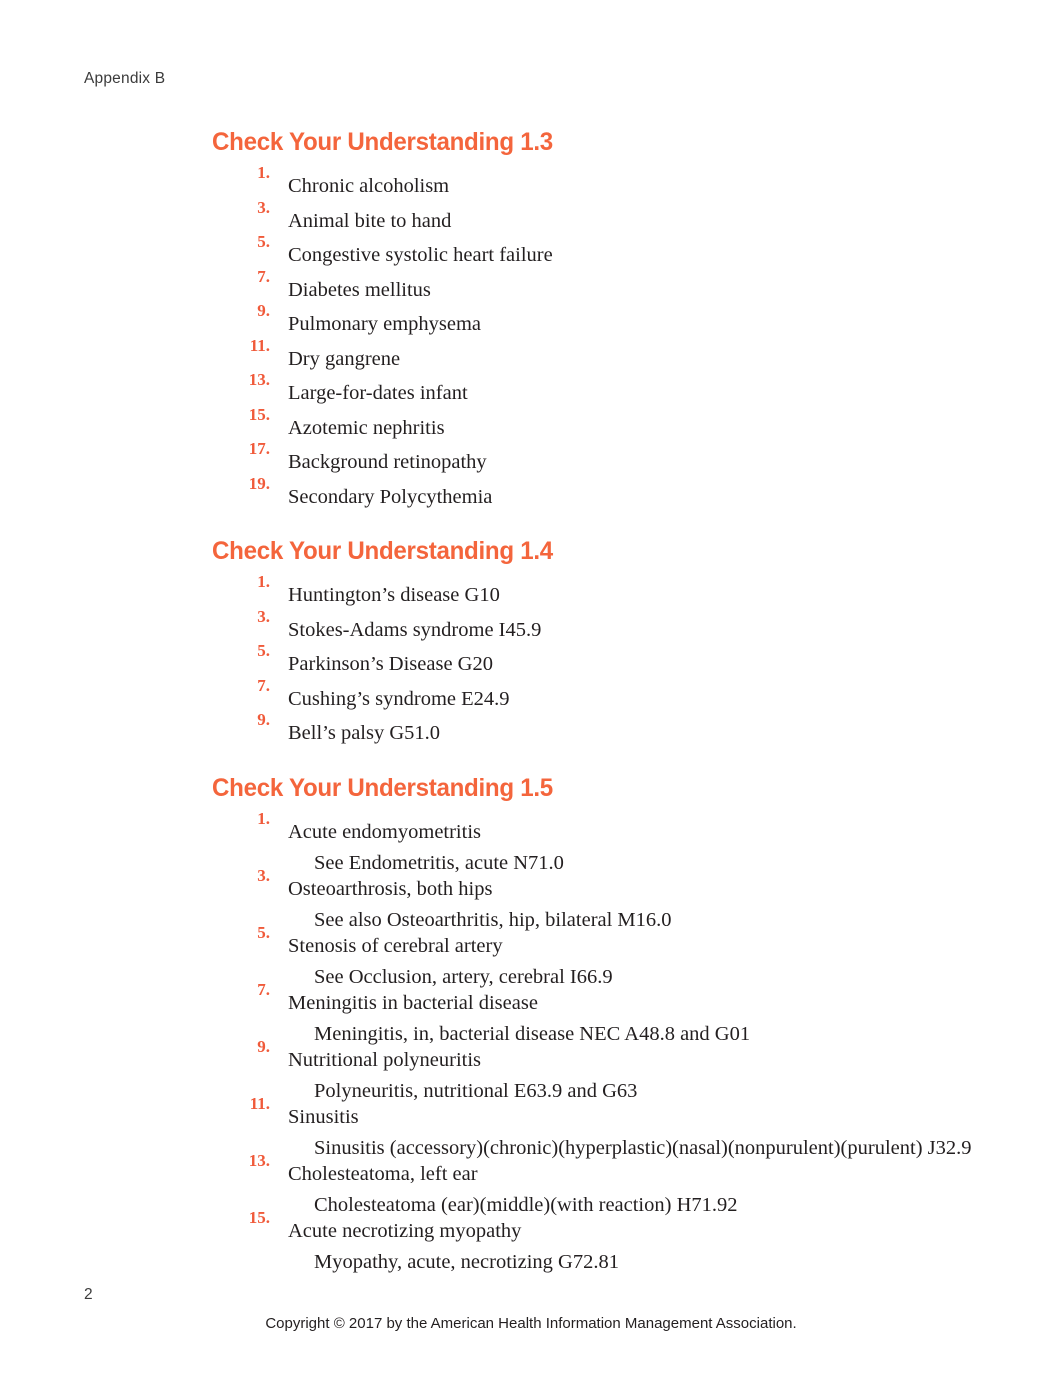 This screenshot has height=1383, width=1062. What do you see at coordinates (607, 354) in the screenshot?
I see `list-item: 11. Dry gangrene` at bounding box center [607, 354].